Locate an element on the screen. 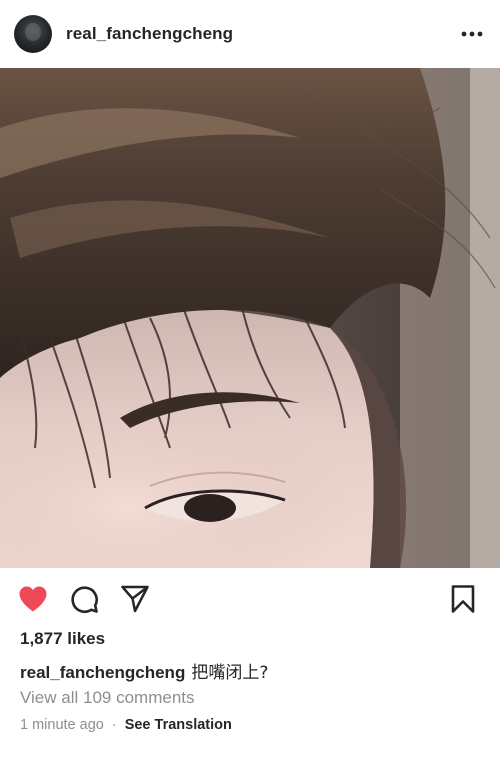 This screenshot has width=500, height=760. post-action-bar is located at coordinates (250, 599).